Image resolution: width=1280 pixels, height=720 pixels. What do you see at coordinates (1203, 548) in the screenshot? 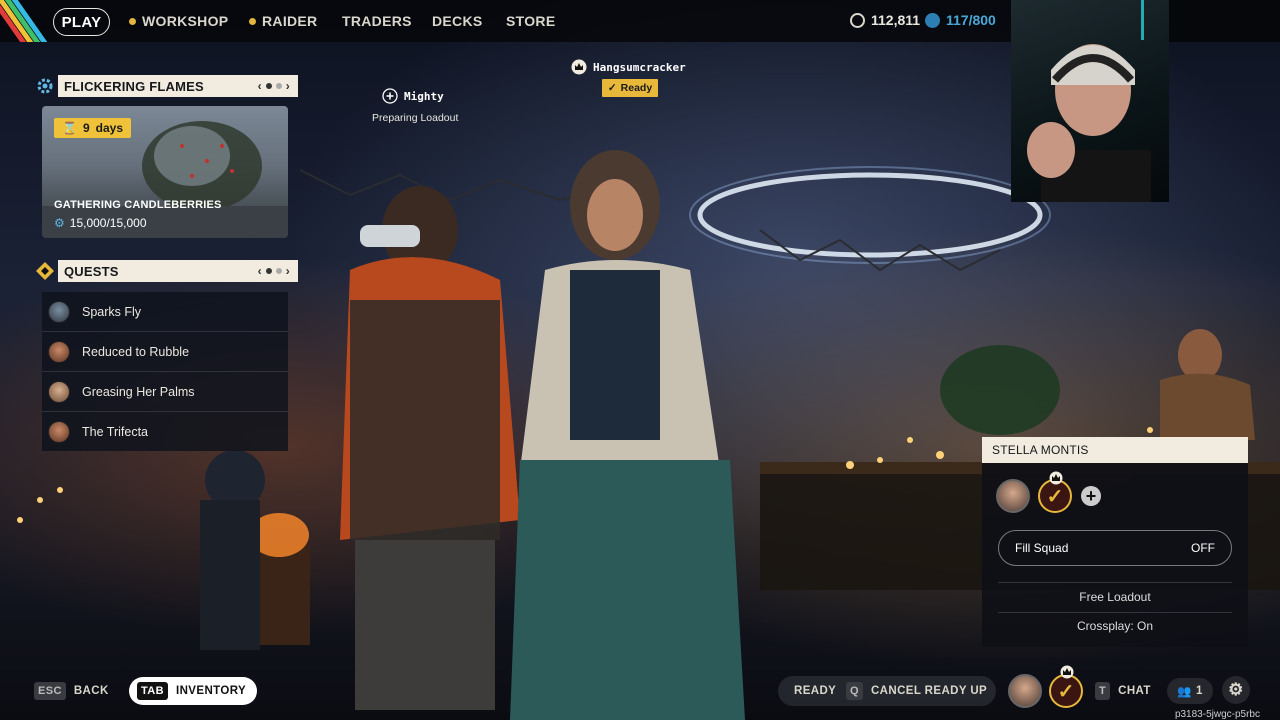
I see `fill-squad-value: OFF` at bounding box center [1203, 548].